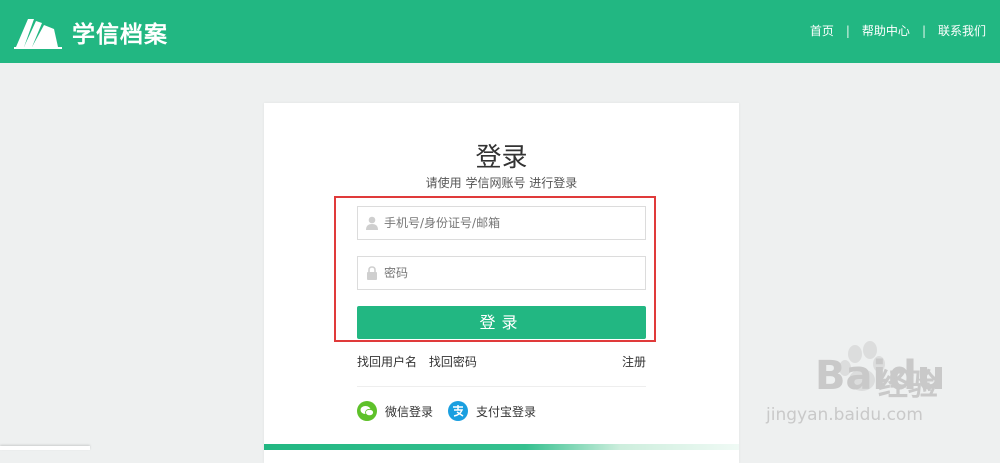  Describe the element at coordinates (458, 411) in the screenshot. I see `alipay-icon` at that location.